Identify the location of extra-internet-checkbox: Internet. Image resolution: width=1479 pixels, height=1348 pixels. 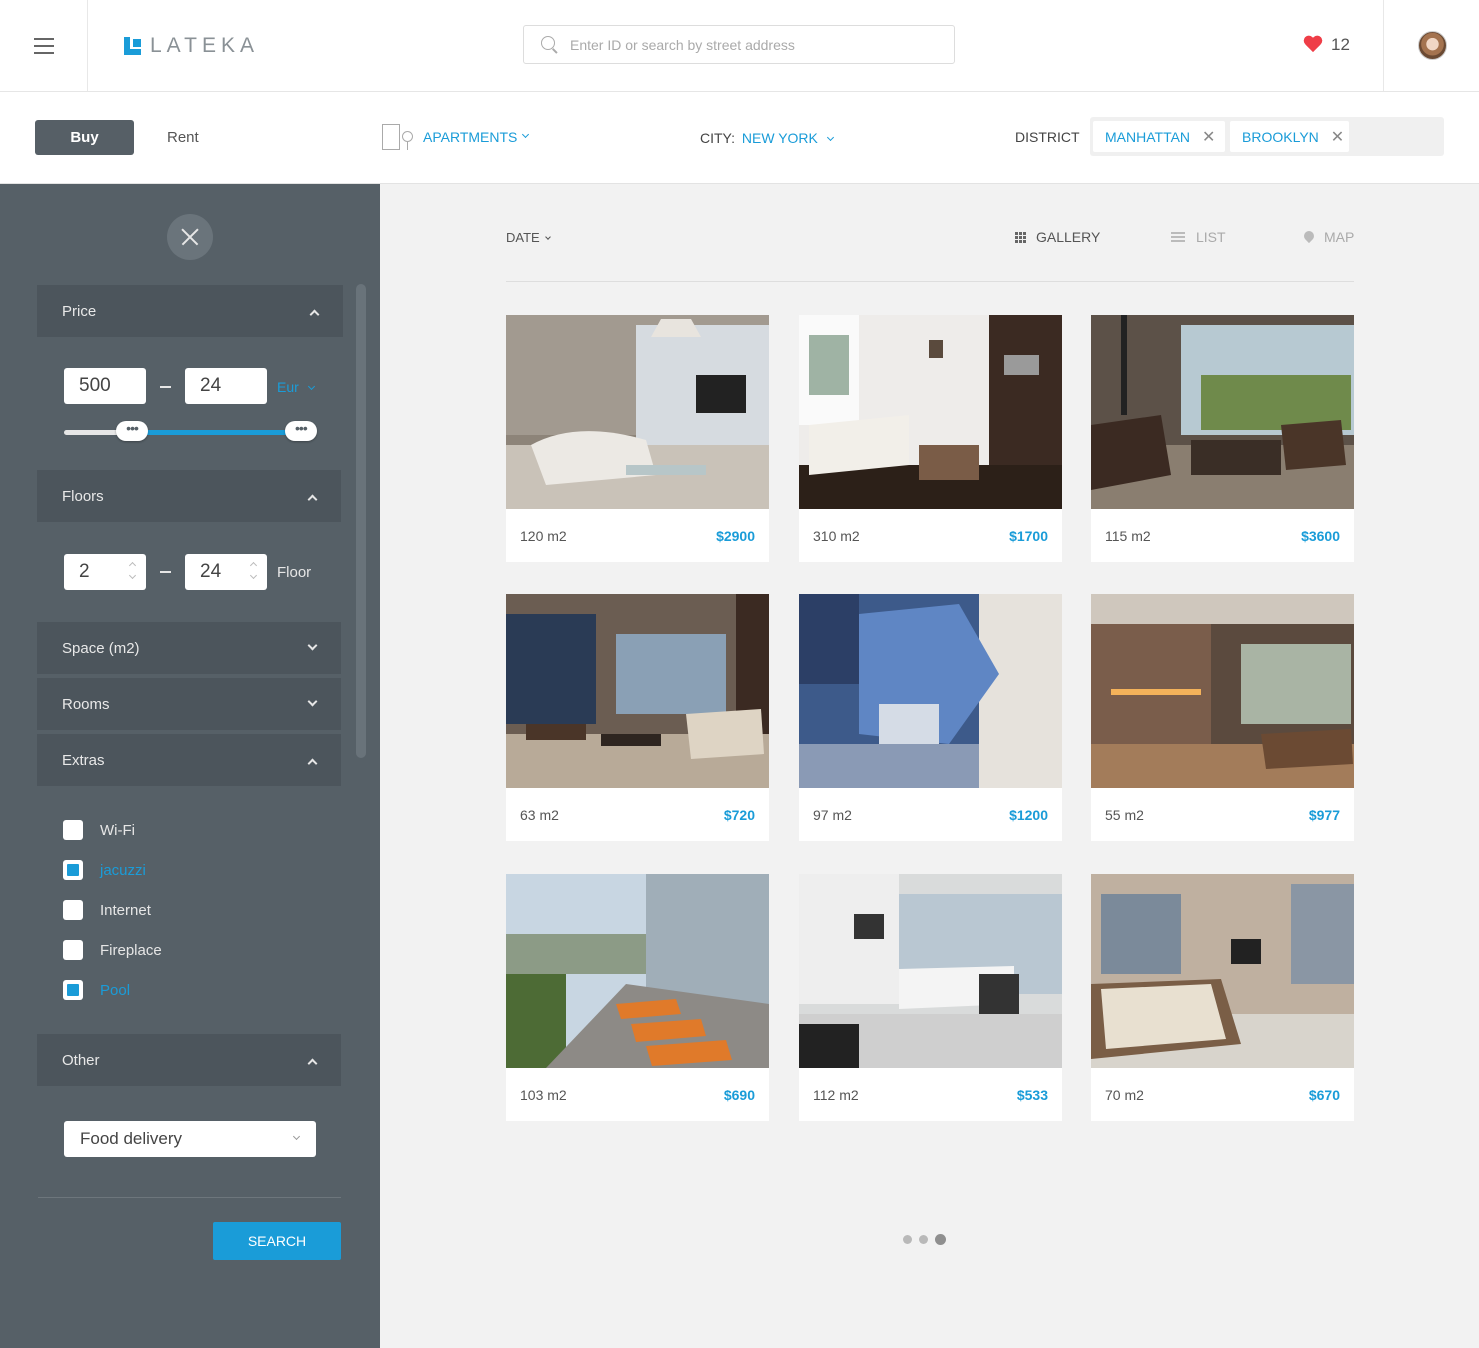
(107, 910).